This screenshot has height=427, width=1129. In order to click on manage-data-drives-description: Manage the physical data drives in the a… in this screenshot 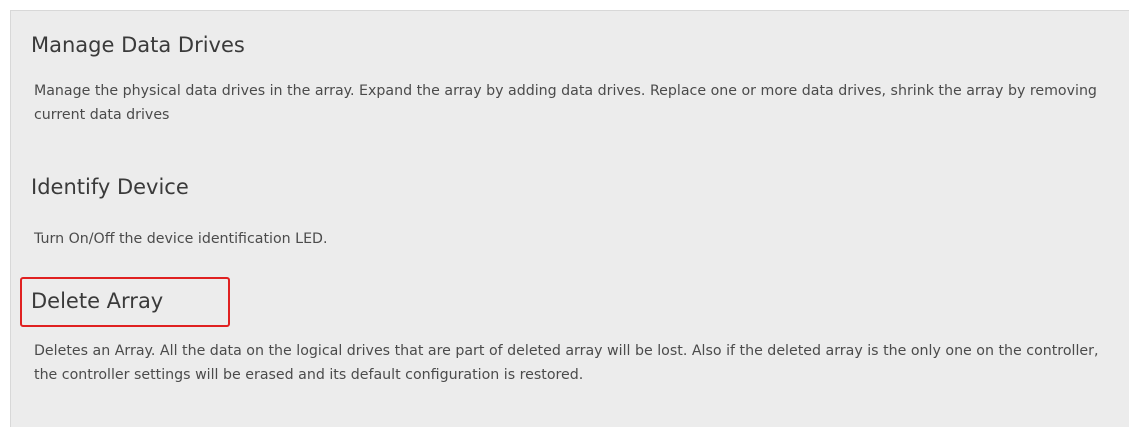, I will do `click(565, 103)`.